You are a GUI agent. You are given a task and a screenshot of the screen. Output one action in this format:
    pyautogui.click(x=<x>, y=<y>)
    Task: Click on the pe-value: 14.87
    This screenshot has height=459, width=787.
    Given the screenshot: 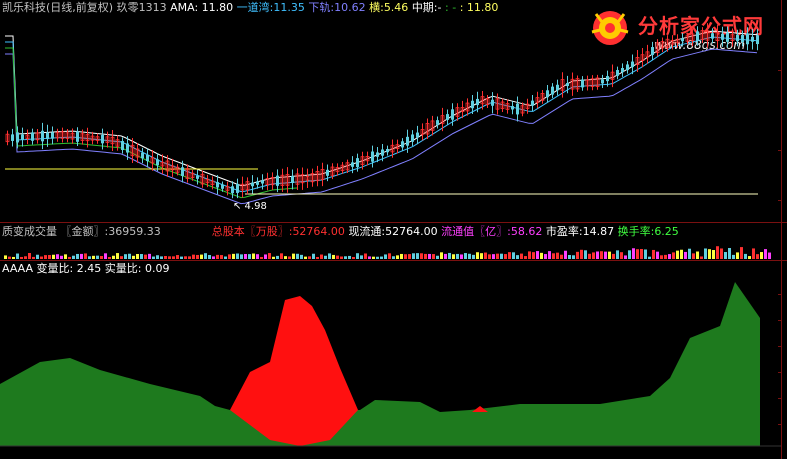 What is the action you would take?
    pyautogui.click(x=598, y=231)
    